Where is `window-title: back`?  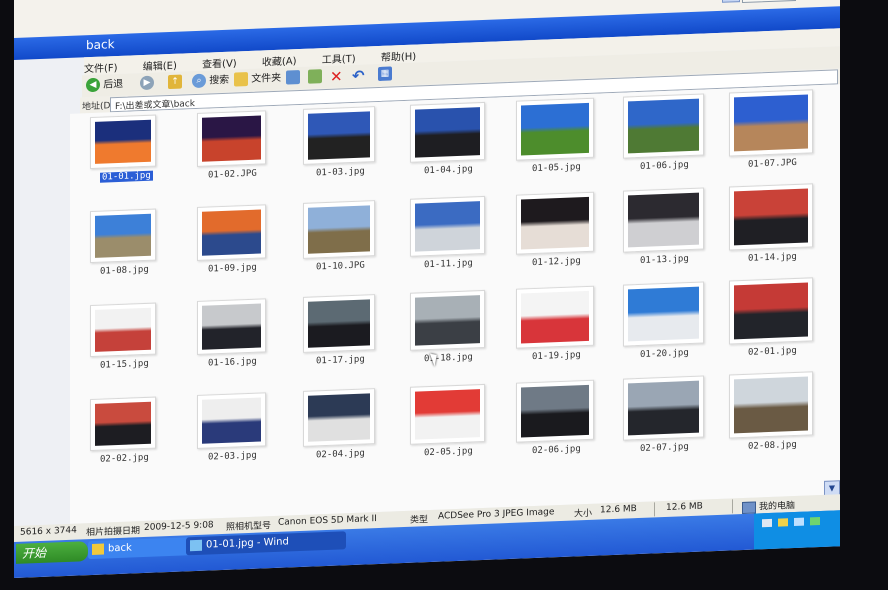 window-title: back is located at coordinates (100, 45).